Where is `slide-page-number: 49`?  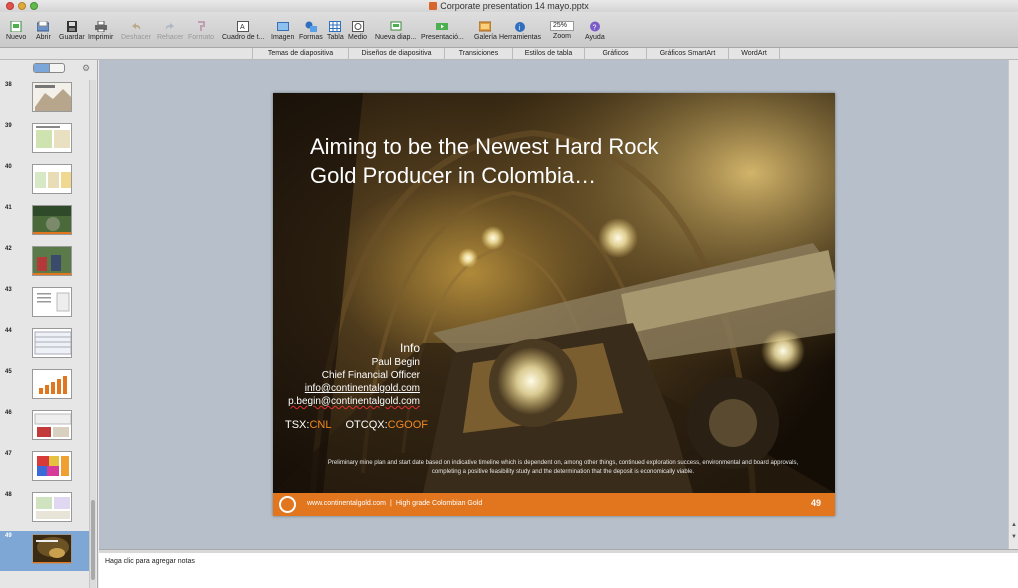 slide-page-number: 49 is located at coordinates (815, 503).